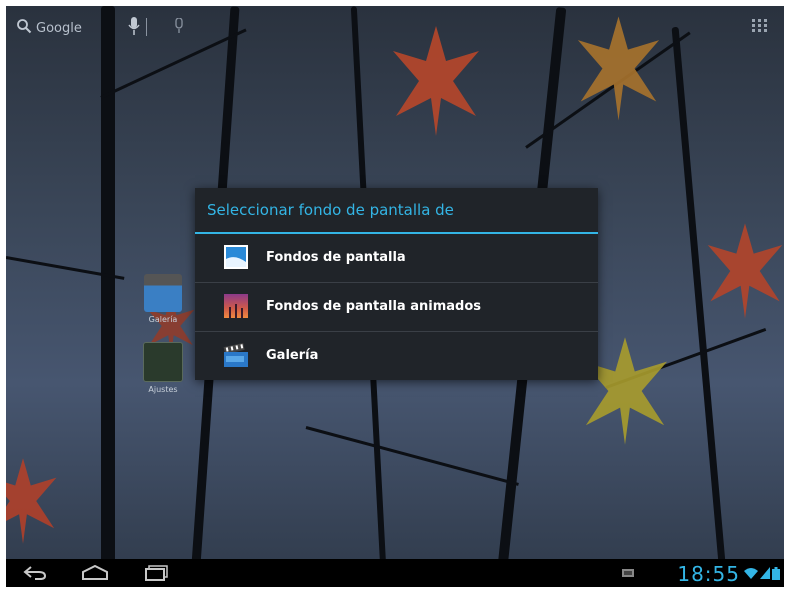 The width and height of the screenshot is (790, 593). I want to click on desktop-shortcut-gallery: Galería, so click(163, 299).